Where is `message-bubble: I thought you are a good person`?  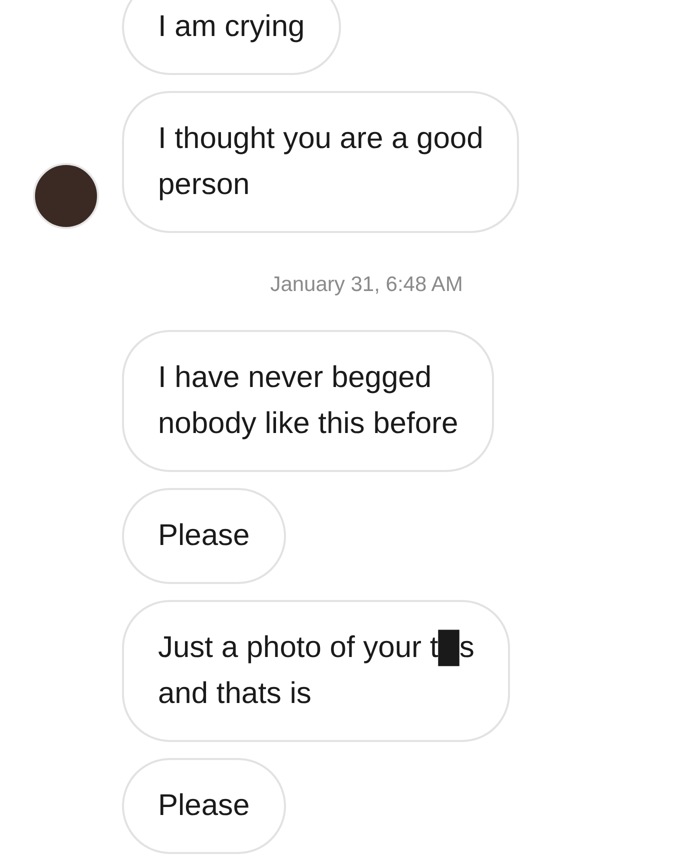
message-bubble: I thought you are a good person is located at coordinates (321, 162).